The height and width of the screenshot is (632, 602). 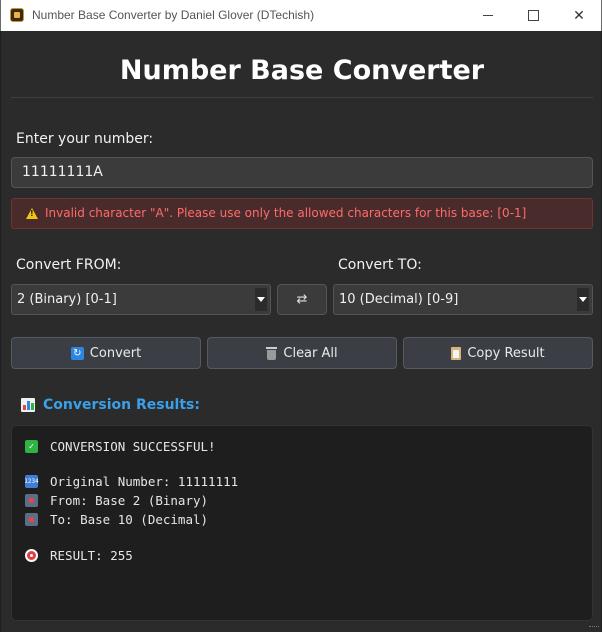 What do you see at coordinates (69, 265) in the screenshot?
I see `convert-from-label: Convert FROM:` at bounding box center [69, 265].